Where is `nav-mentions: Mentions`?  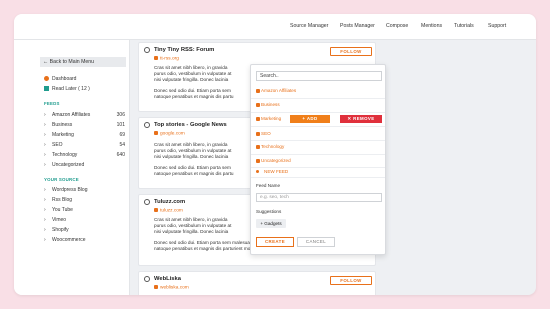
nav-mentions: Mentions is located at coordinates (431, 26).